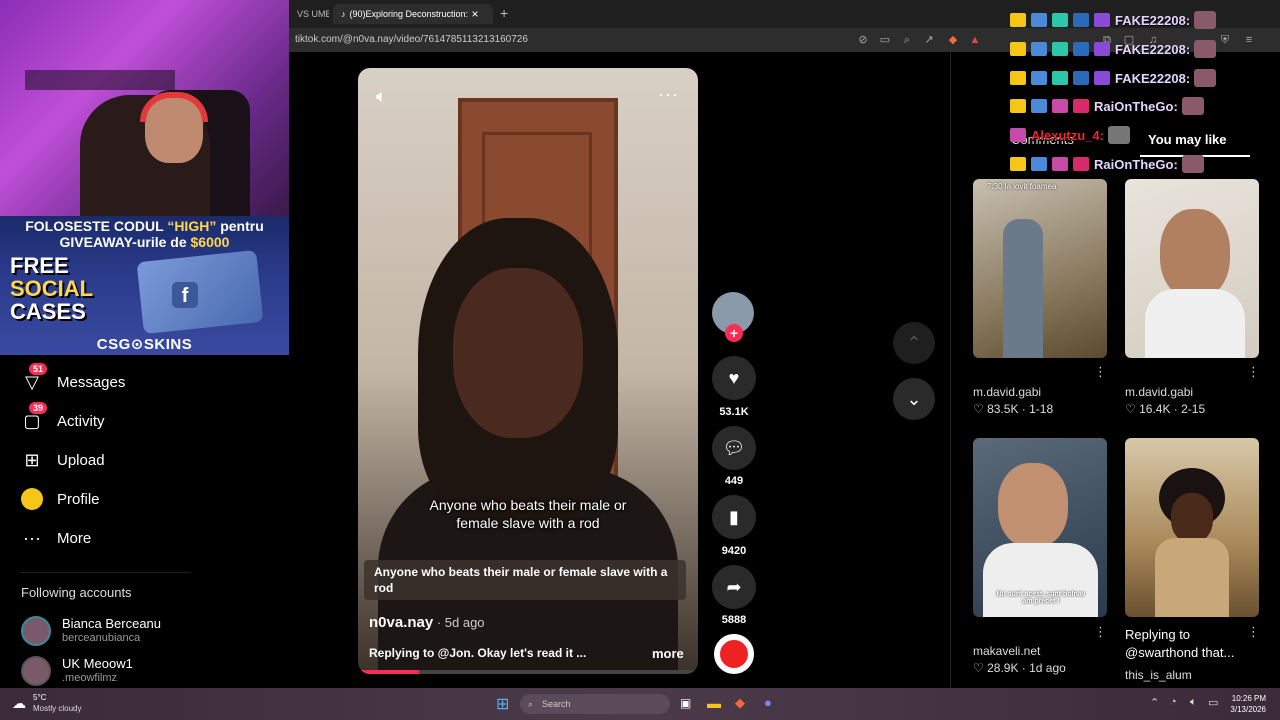 The image size is (1280, 720). I want to click on browser-tab: VS UMBR, so click(309, 14).